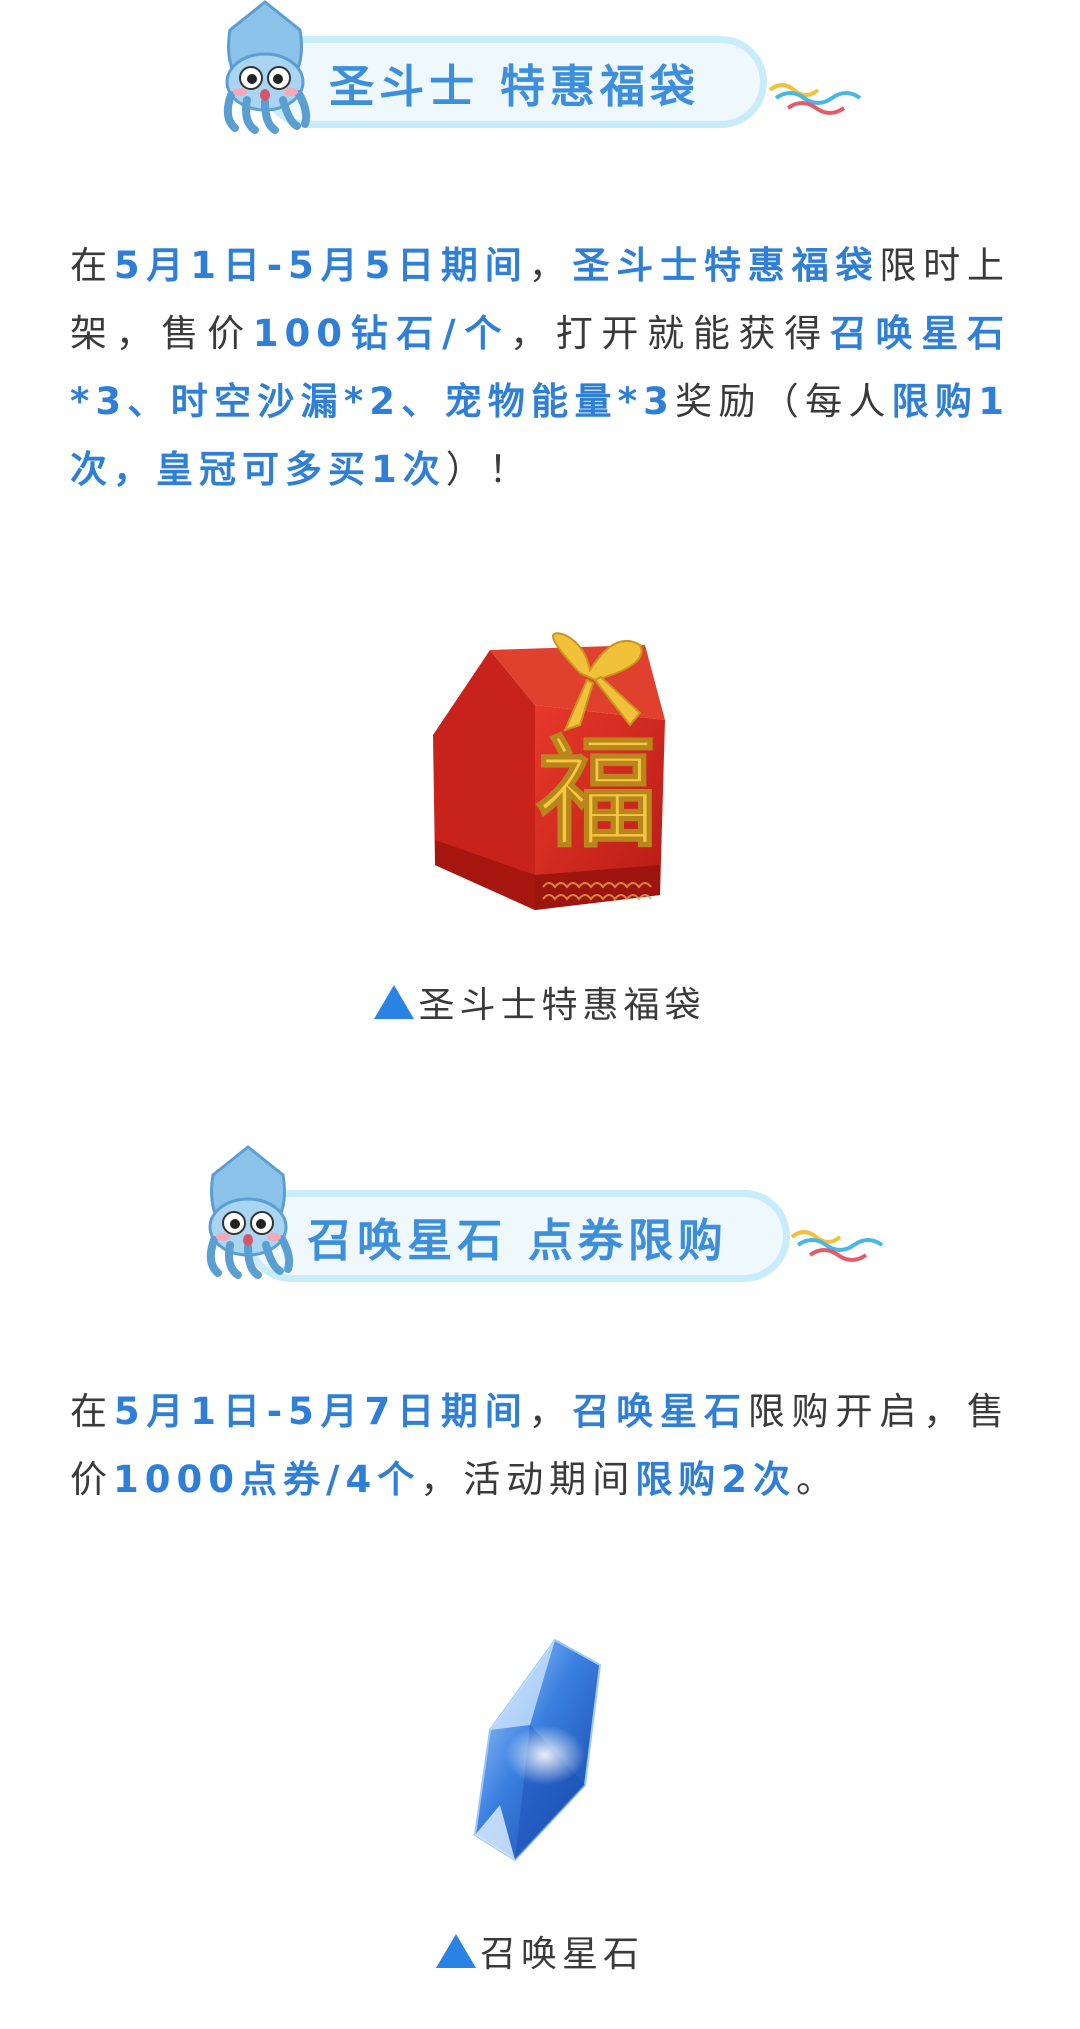  What do you see at coordinates (670, 333) in the screenshot?
I see `body-text: ，打开就能获得` at bounding box center [670, 333].